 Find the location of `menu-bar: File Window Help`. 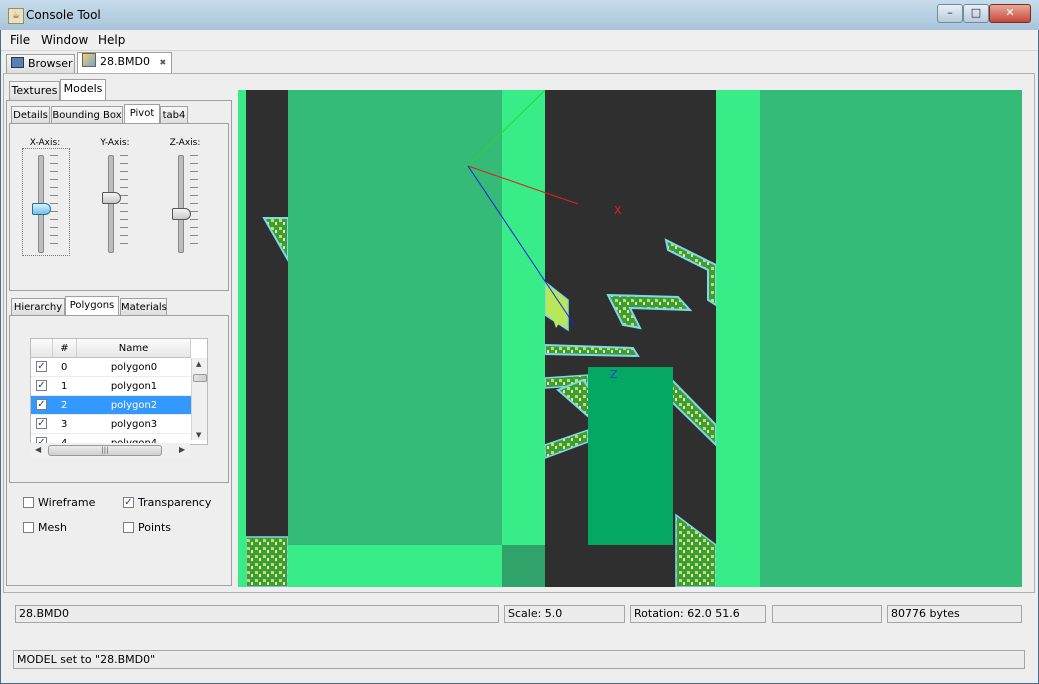

menu-bar: File Window Help is located at coordinates (519, 40).